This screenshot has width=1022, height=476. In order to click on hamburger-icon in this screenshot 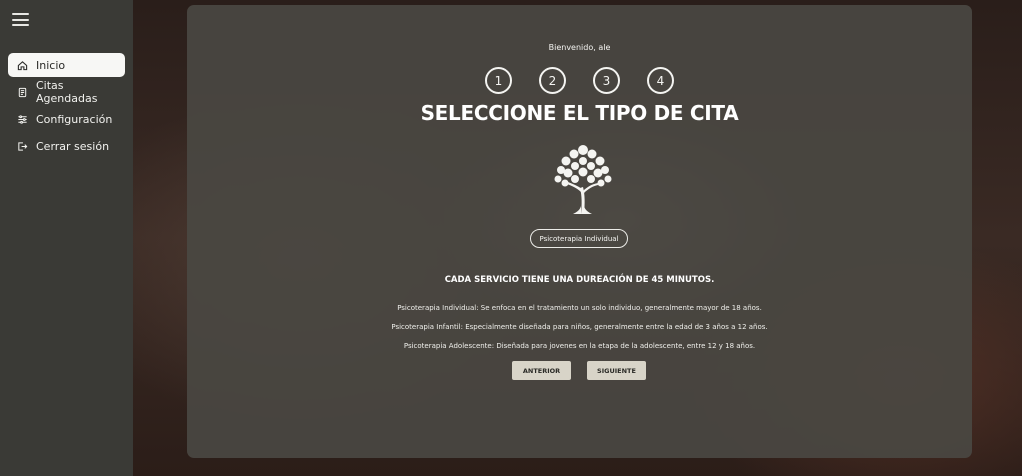, I will do `click(20, 19)`.